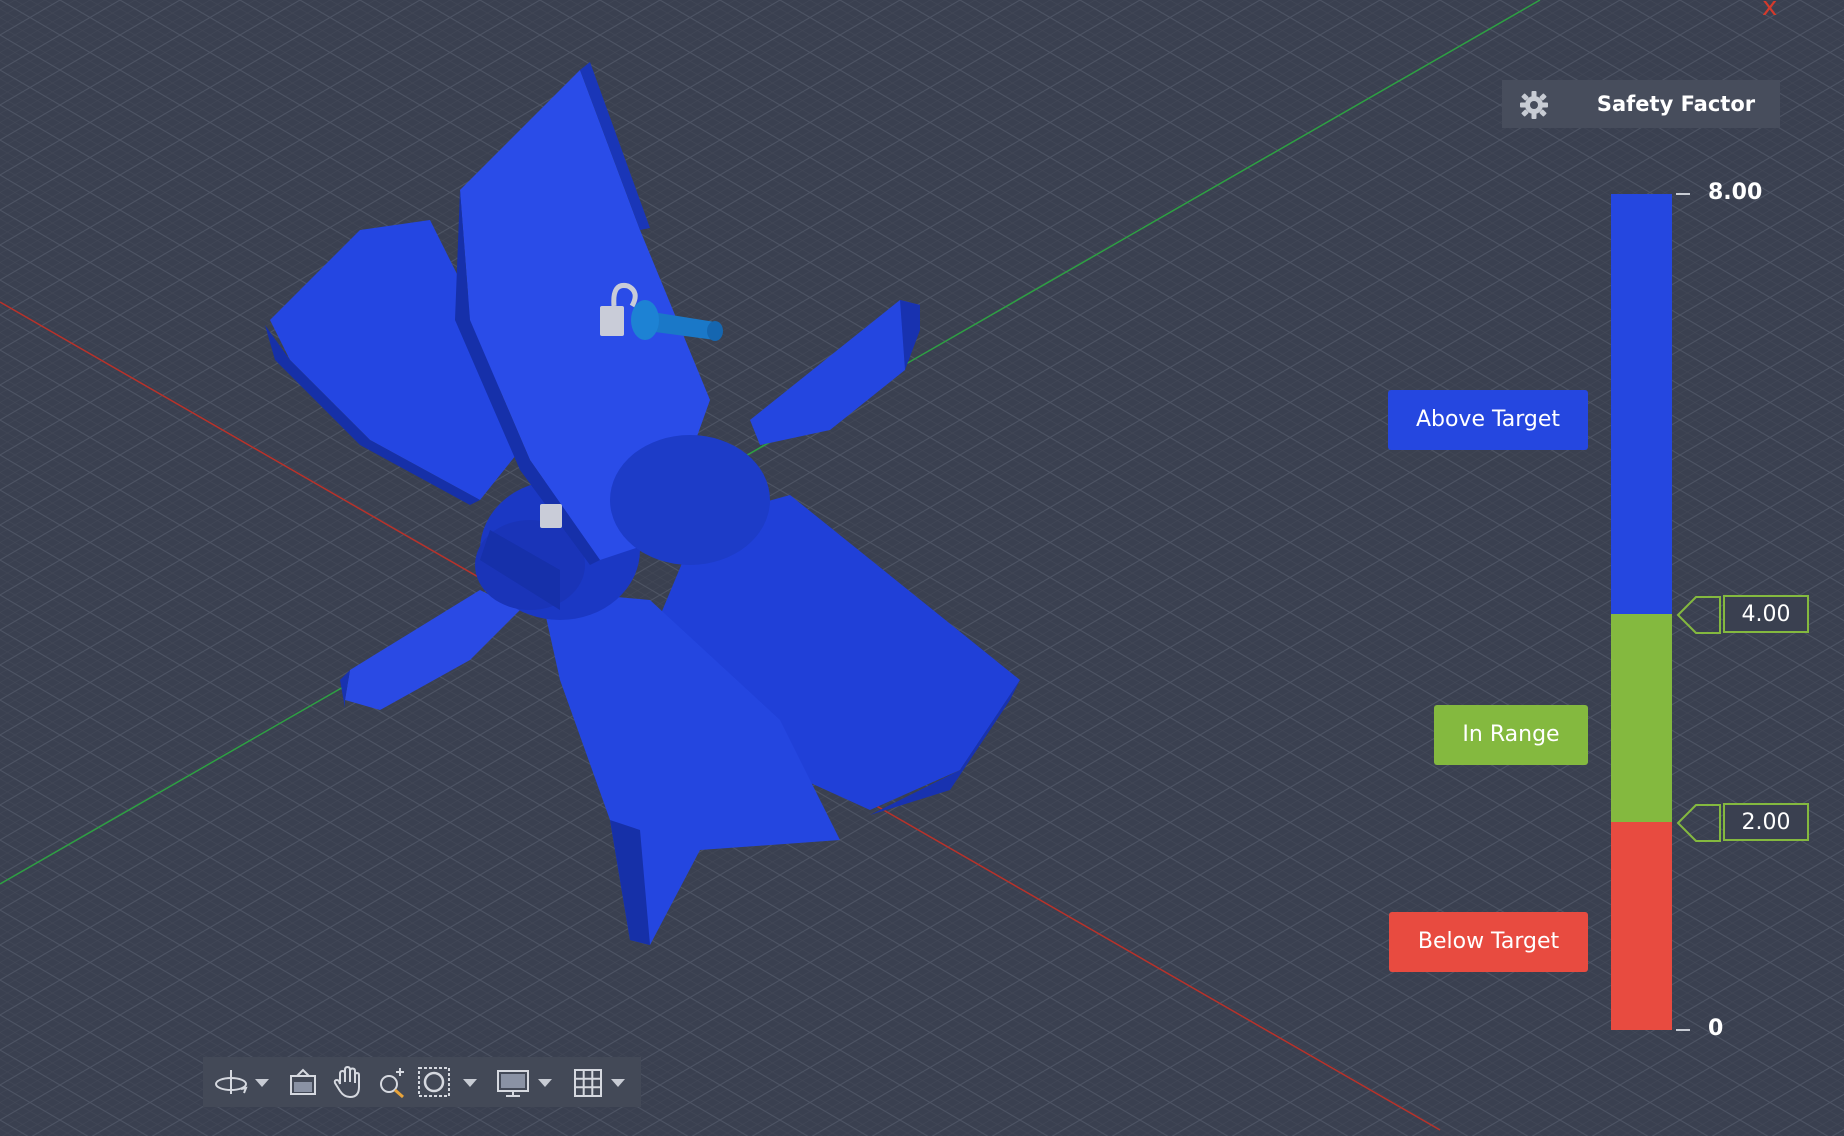 Image resolution: width=1844 pixels, height=1136 pixels. What do you see at coordinates (1511, 735) in the screenshot?
I see `in-range-button: In Range` at bounding box center [1511, 735].